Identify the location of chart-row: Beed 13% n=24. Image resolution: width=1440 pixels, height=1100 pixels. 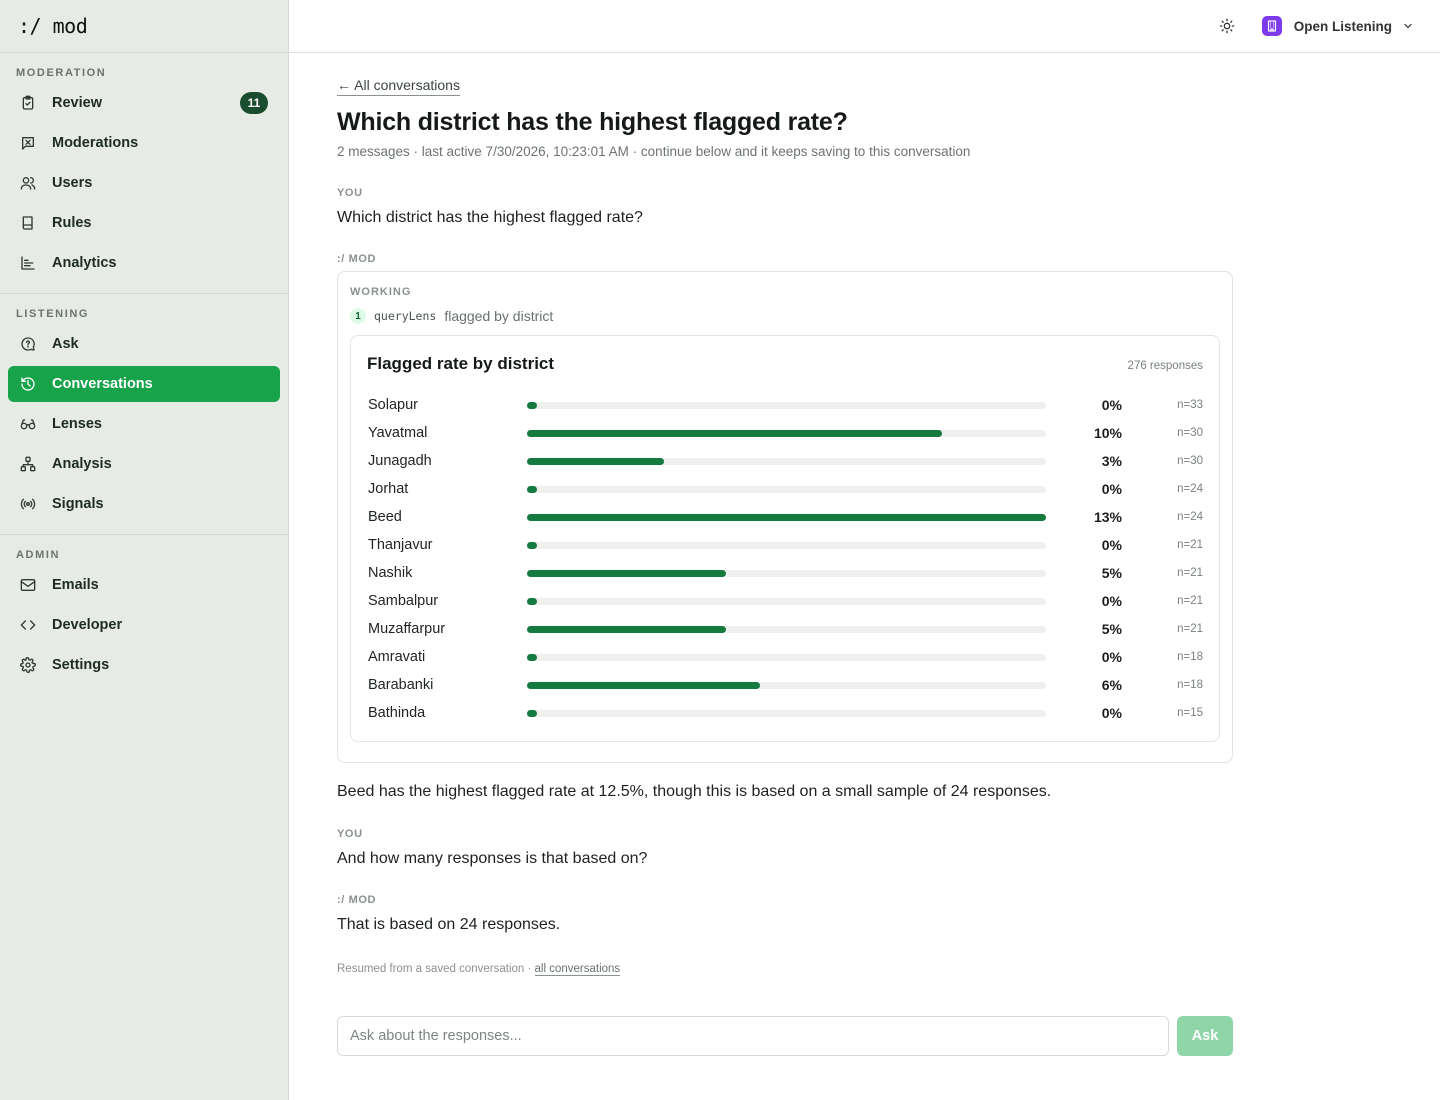
(785, 517).